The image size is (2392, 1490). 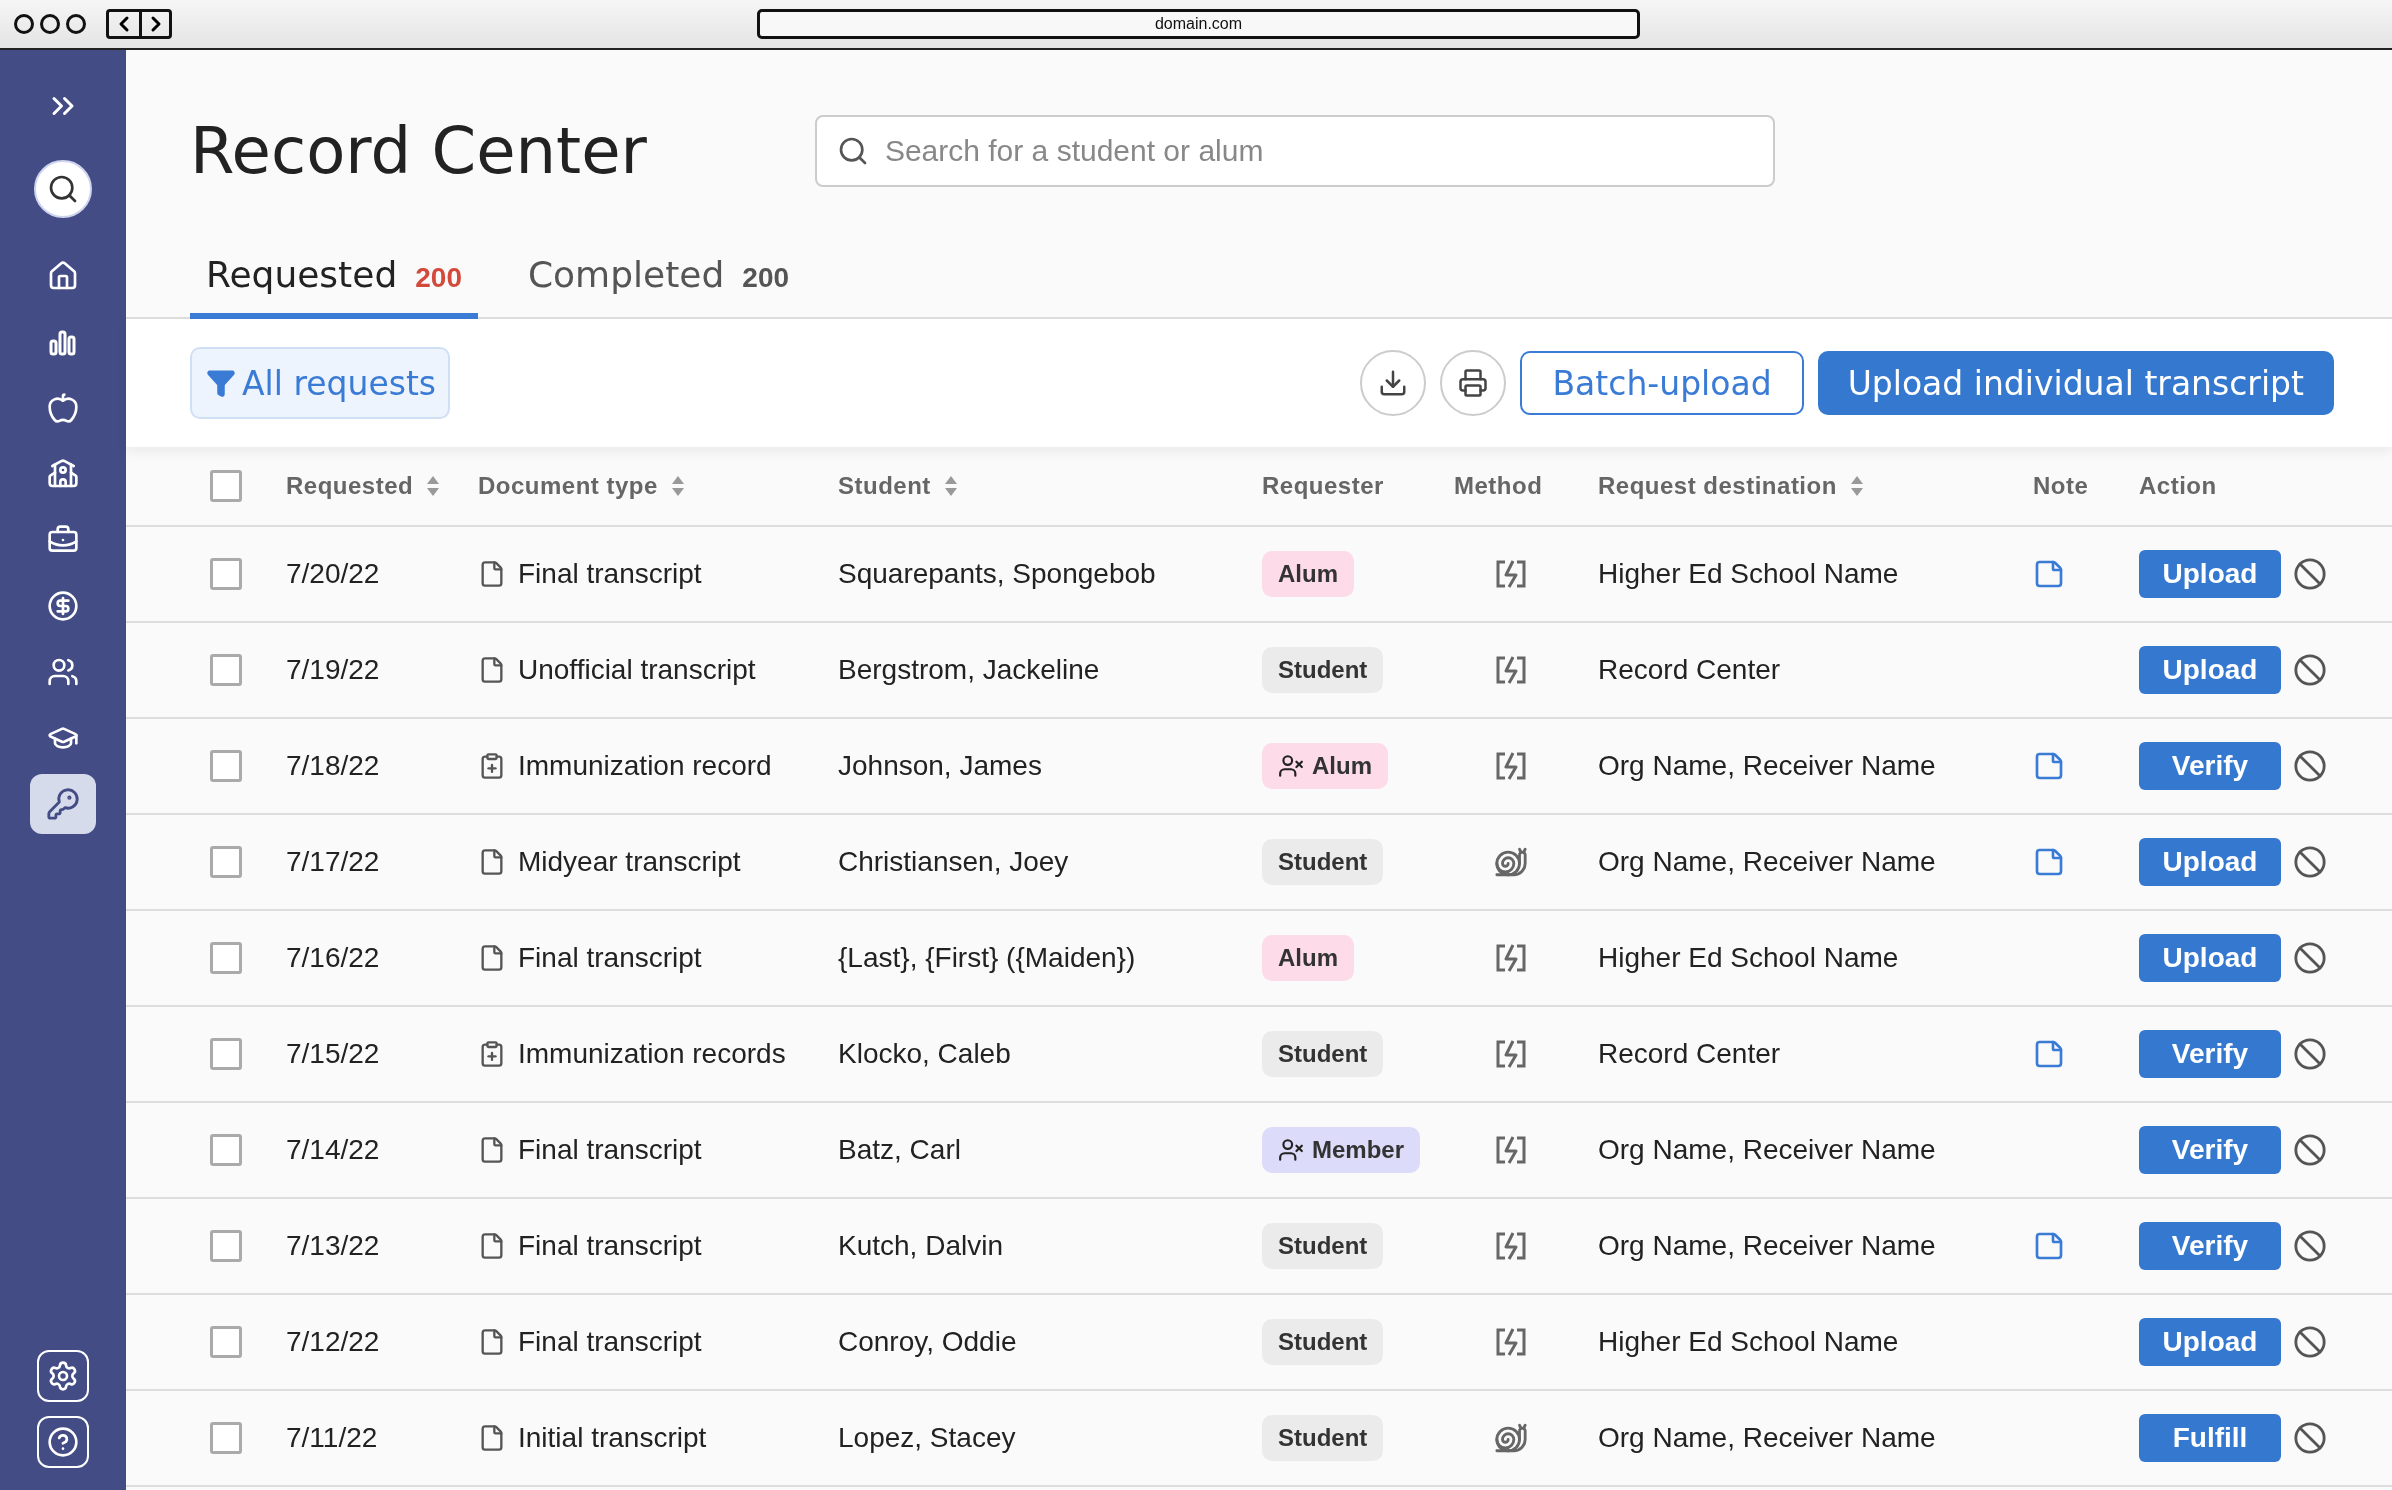 What do you see at coordinates (2075, 383) in the screenshot?
I see `upload-button: Upload individual transcript` at bounding box center [2075, 383].